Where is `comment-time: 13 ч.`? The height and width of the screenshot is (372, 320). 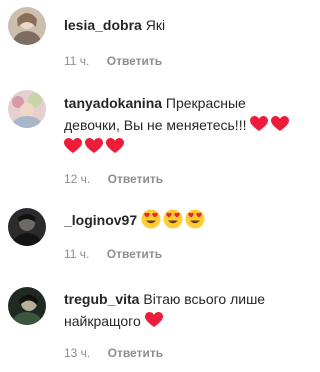
comment-time: 13 ч. is located at coordinates (77, 353).